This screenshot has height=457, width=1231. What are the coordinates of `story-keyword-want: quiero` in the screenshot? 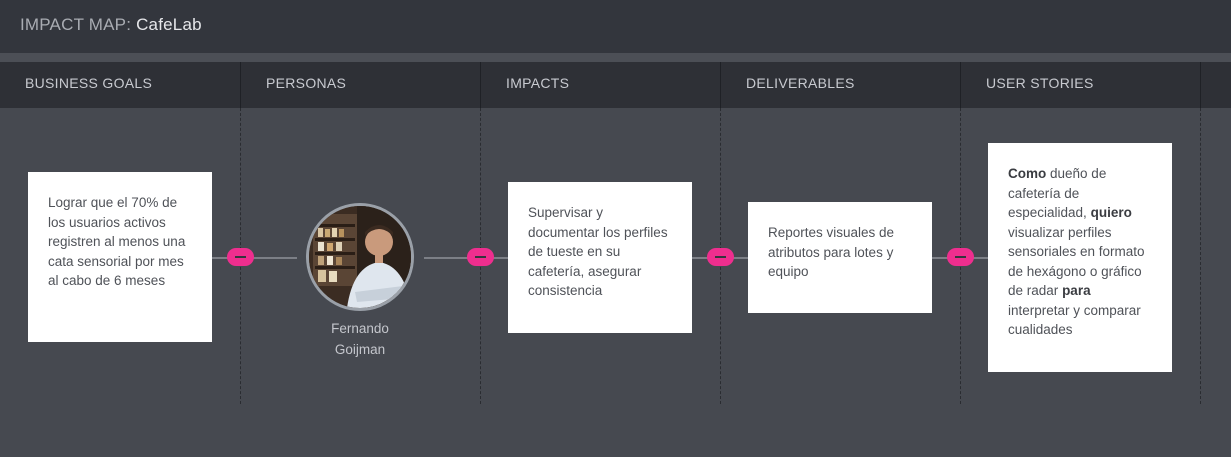 It's located at (1111, 212).